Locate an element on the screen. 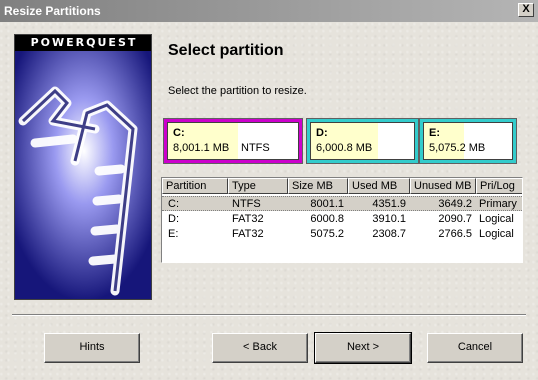 This screenshot has width=538, height=380. column-header-unused: Unused MB is located at coordinates (443, 186).